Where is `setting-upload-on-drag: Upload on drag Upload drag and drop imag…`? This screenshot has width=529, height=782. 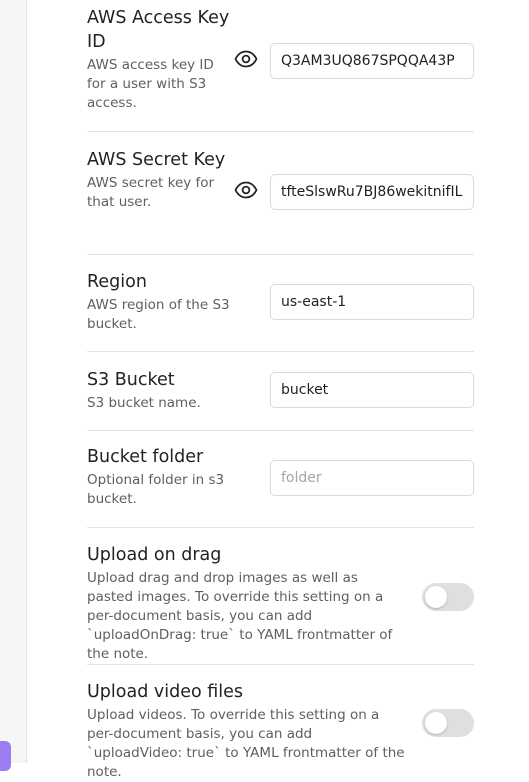 setting-upload-on-drag: Upload on drag Upload drag and drop imag… is located at coordinates (280, 596).